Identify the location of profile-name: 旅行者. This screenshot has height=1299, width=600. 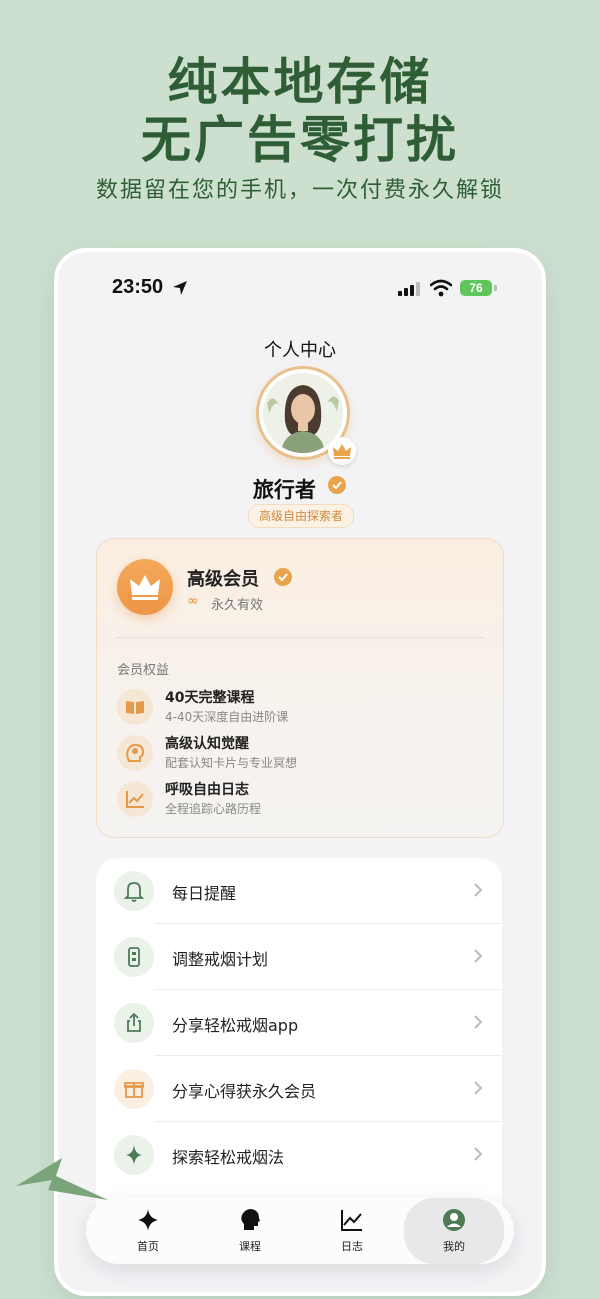
(300, 489).